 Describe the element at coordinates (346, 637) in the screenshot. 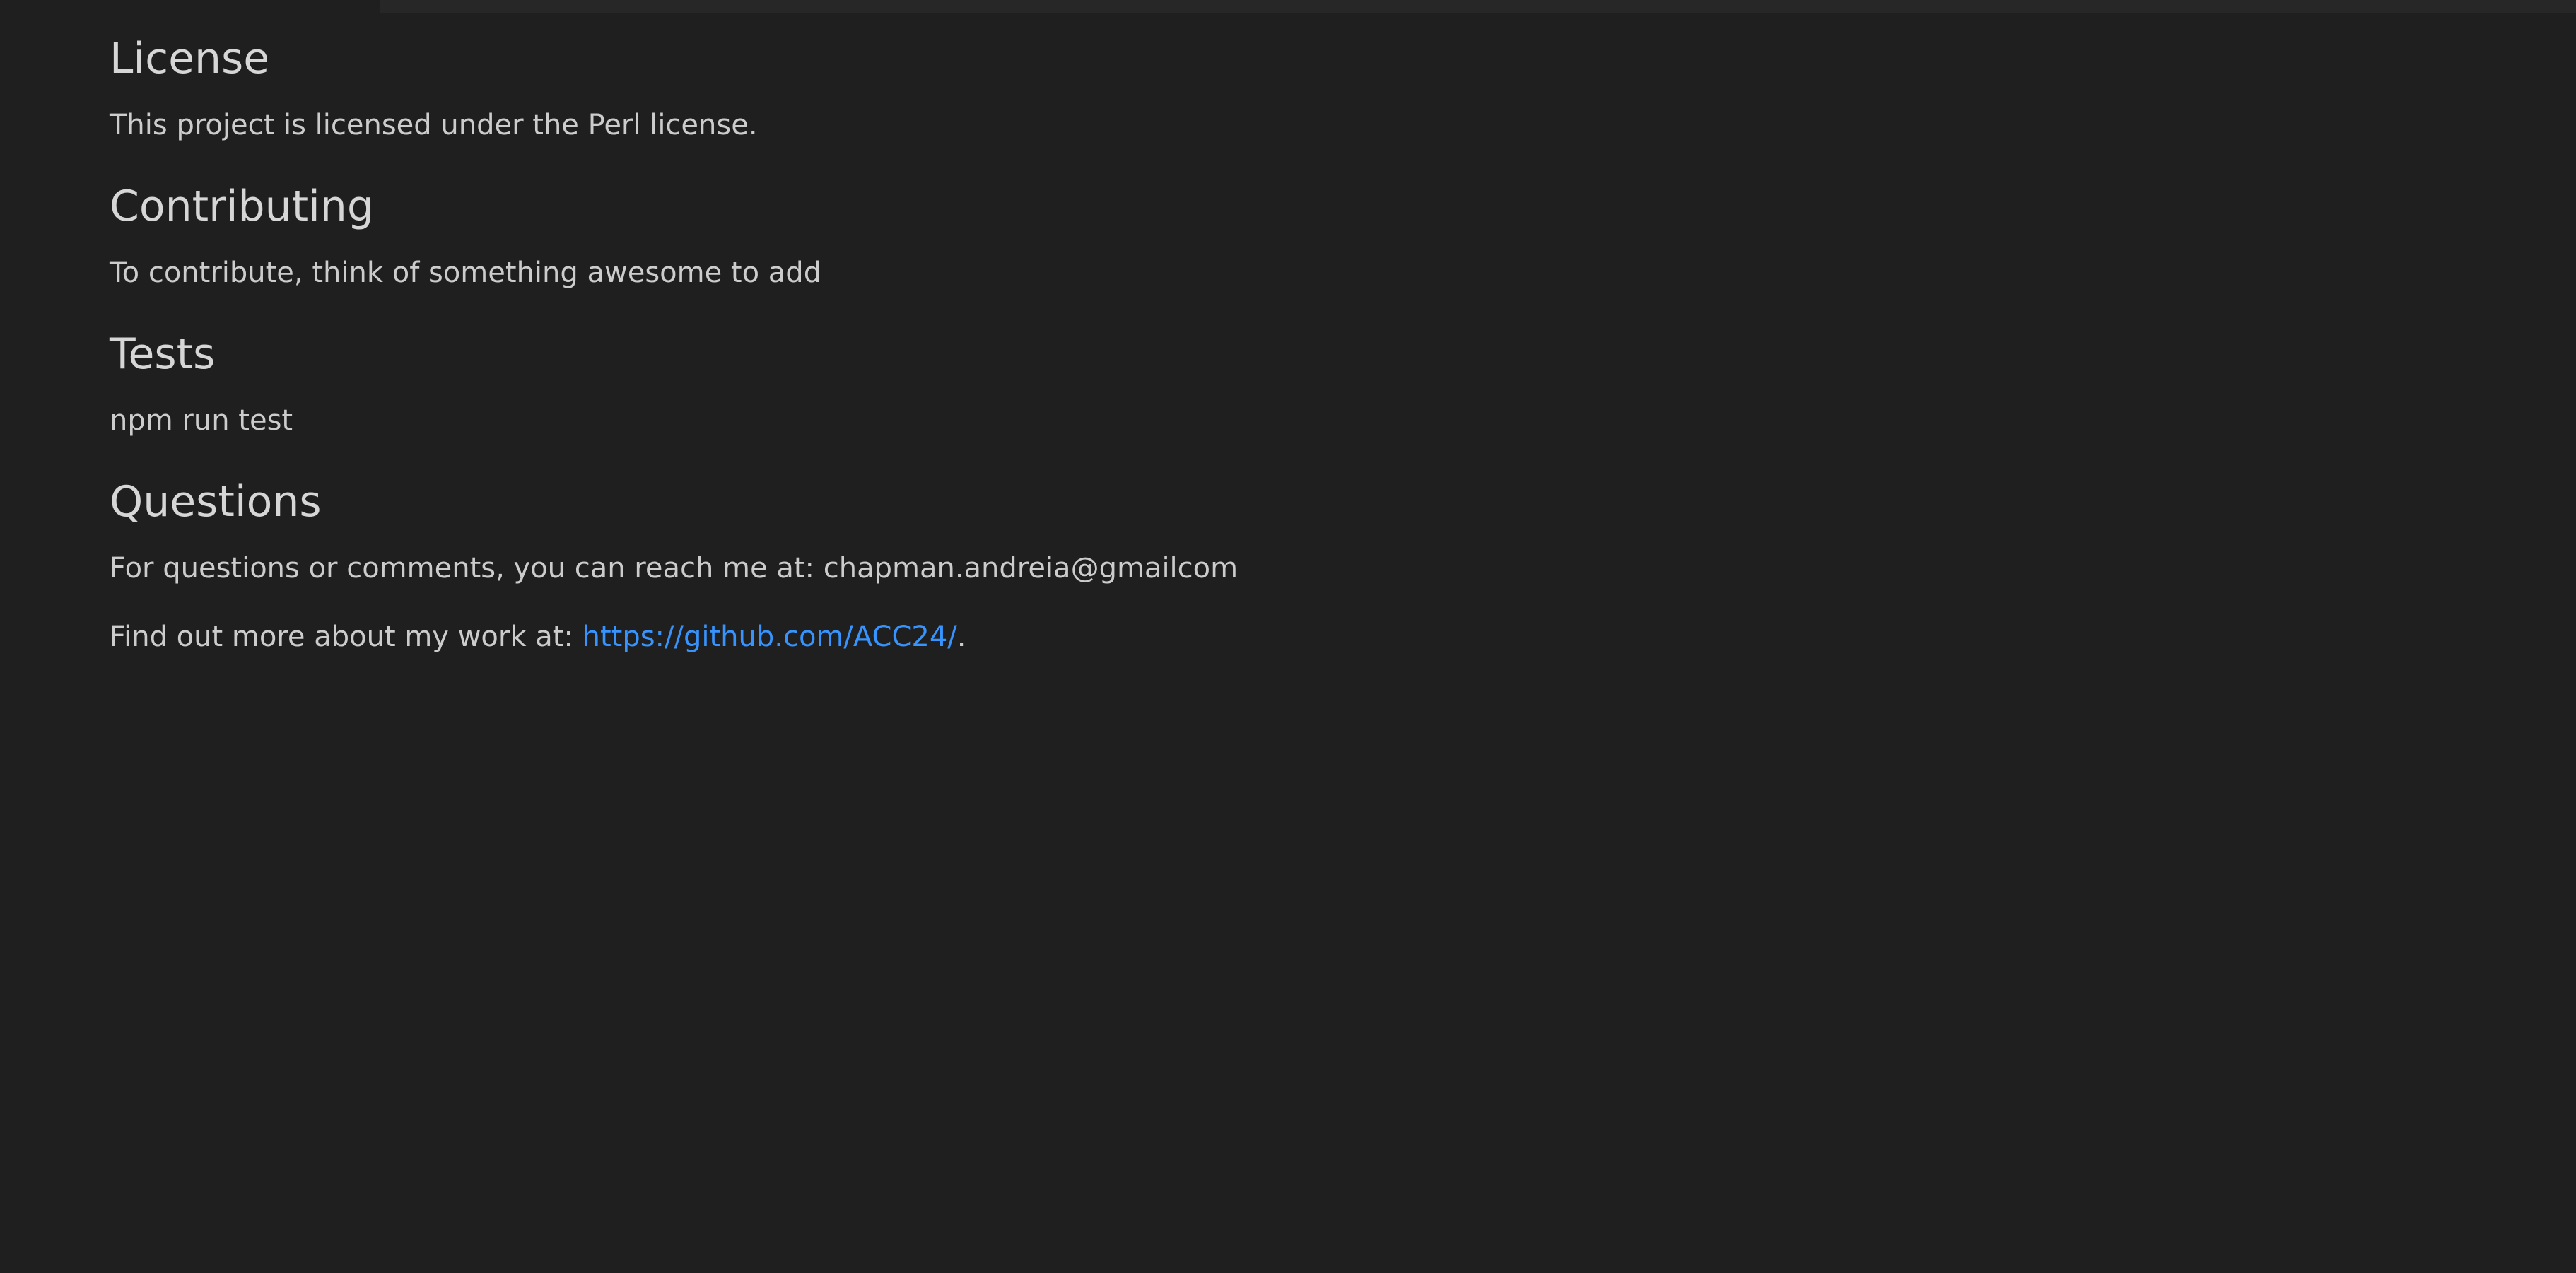

I see `find-out-more-prefix: Find out more about my work at:` at that location.